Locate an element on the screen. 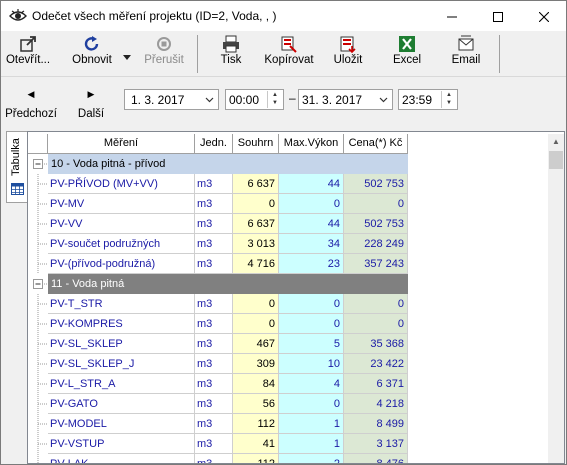 The image size is (567, 465). max-power-cell: 4 is located at coordinates (311, 384).